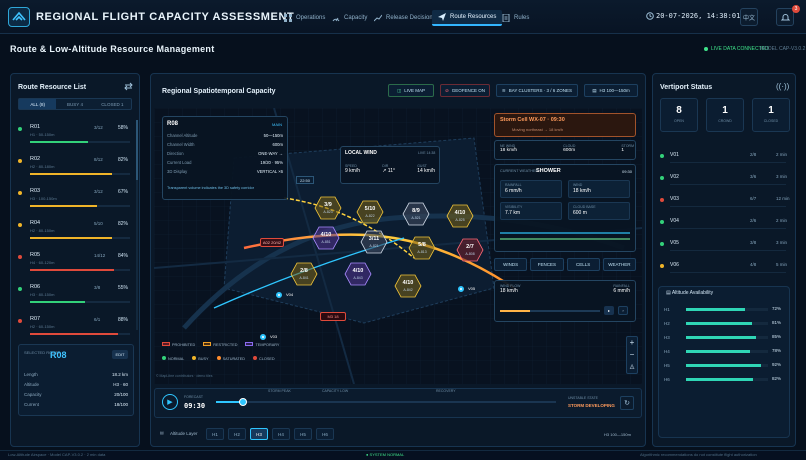 The height and width of the screenshot is (460, 806). I want to click on capacity-cell: 4/10 A-851, so click(326, 238).